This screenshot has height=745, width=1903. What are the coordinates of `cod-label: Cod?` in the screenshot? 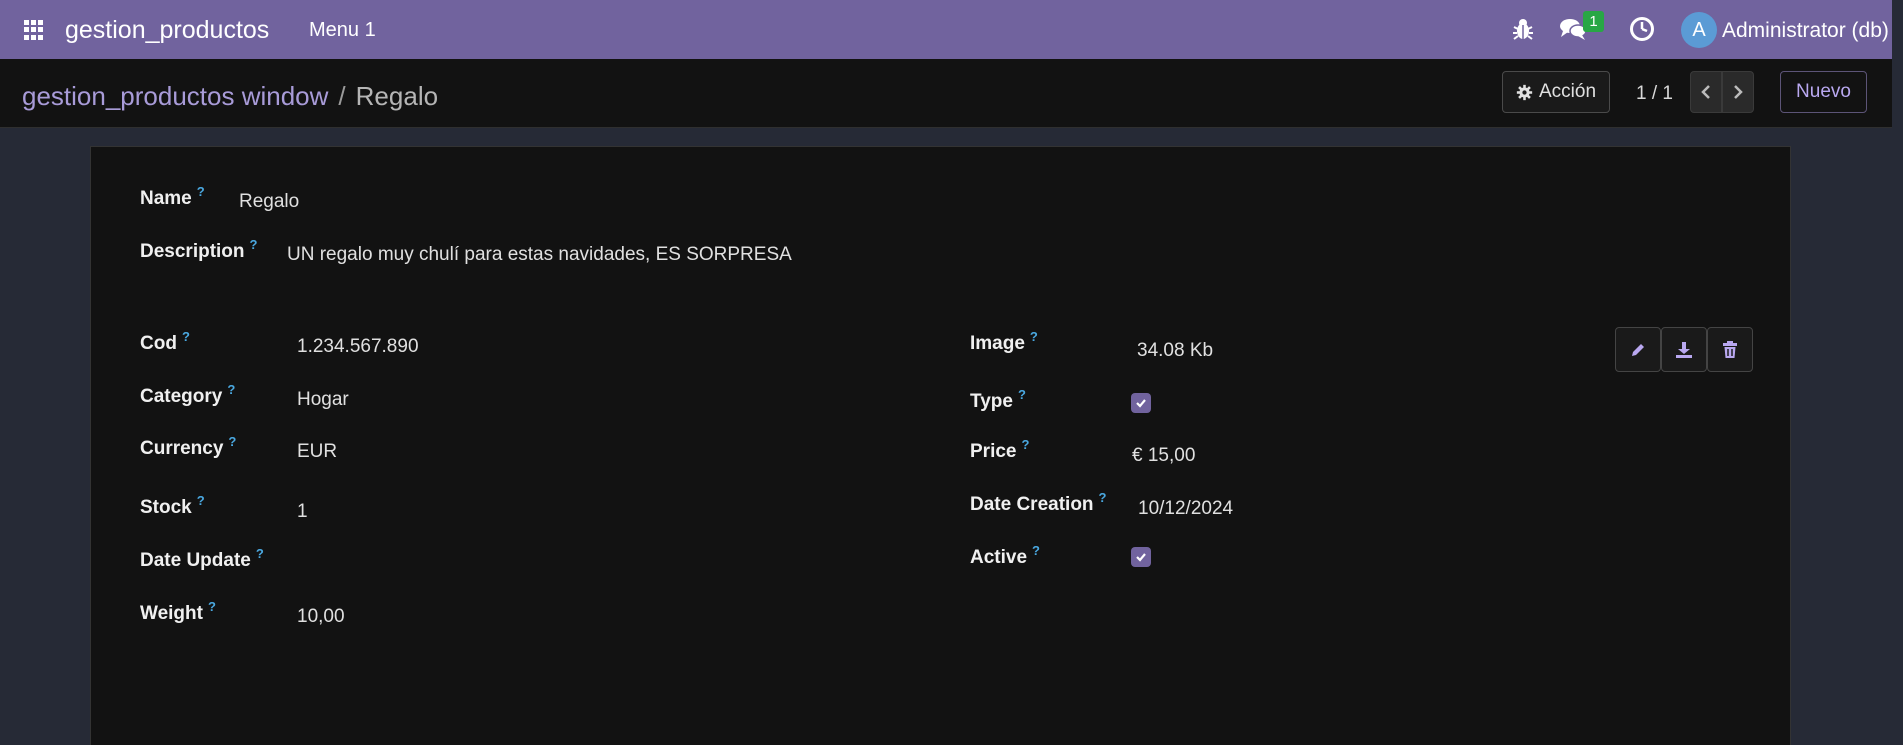 It's located at (165, 341).